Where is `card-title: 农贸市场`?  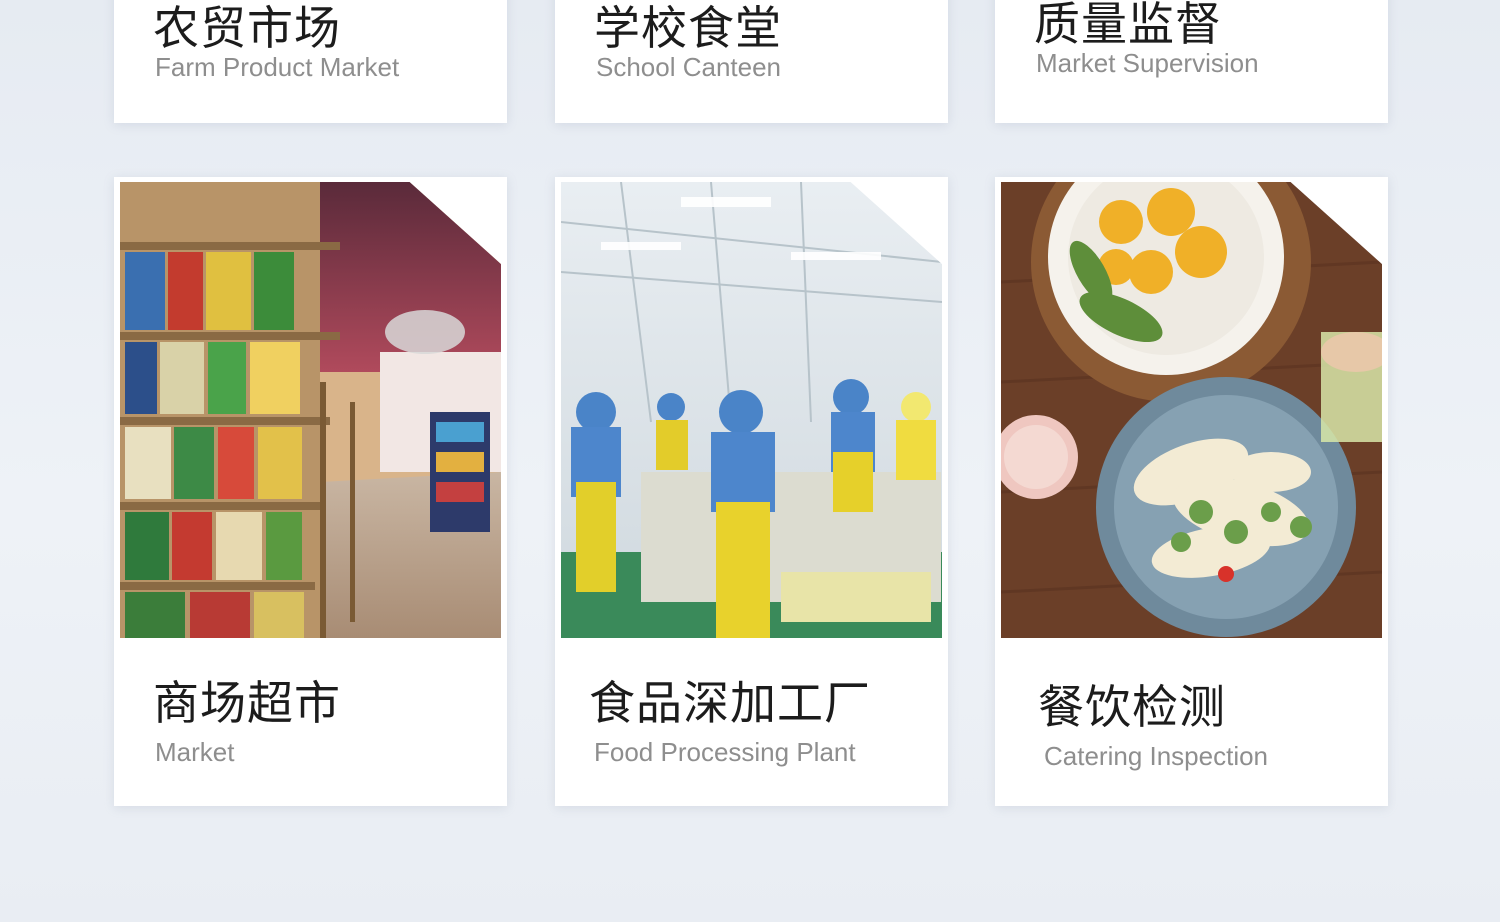
card-title: 农贸市场 is located at coordinates (247, 28).